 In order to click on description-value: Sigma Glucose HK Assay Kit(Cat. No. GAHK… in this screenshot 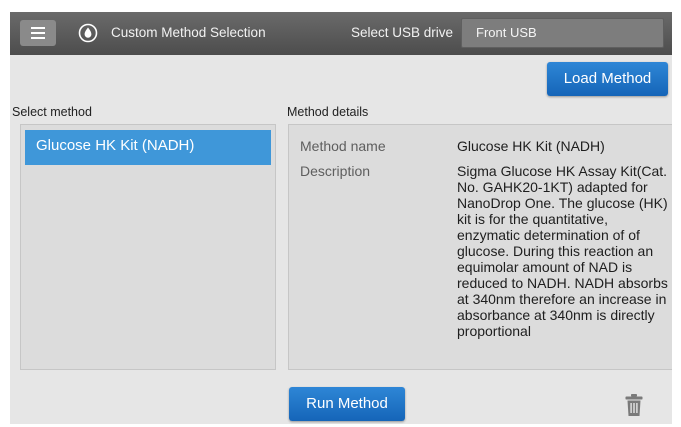, I will do `click(562, 251)`.